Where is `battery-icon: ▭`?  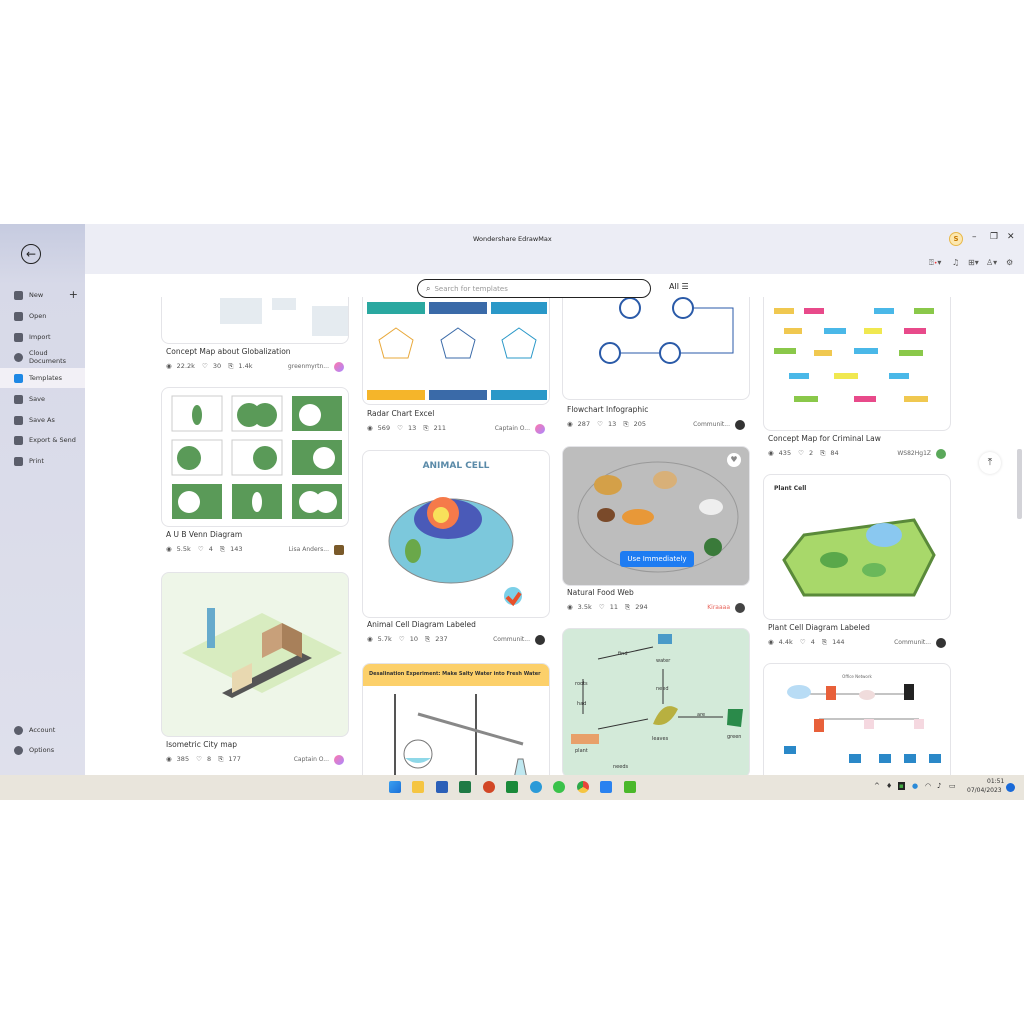 battery-icon: ▭ is located at coordinates (952, 786).